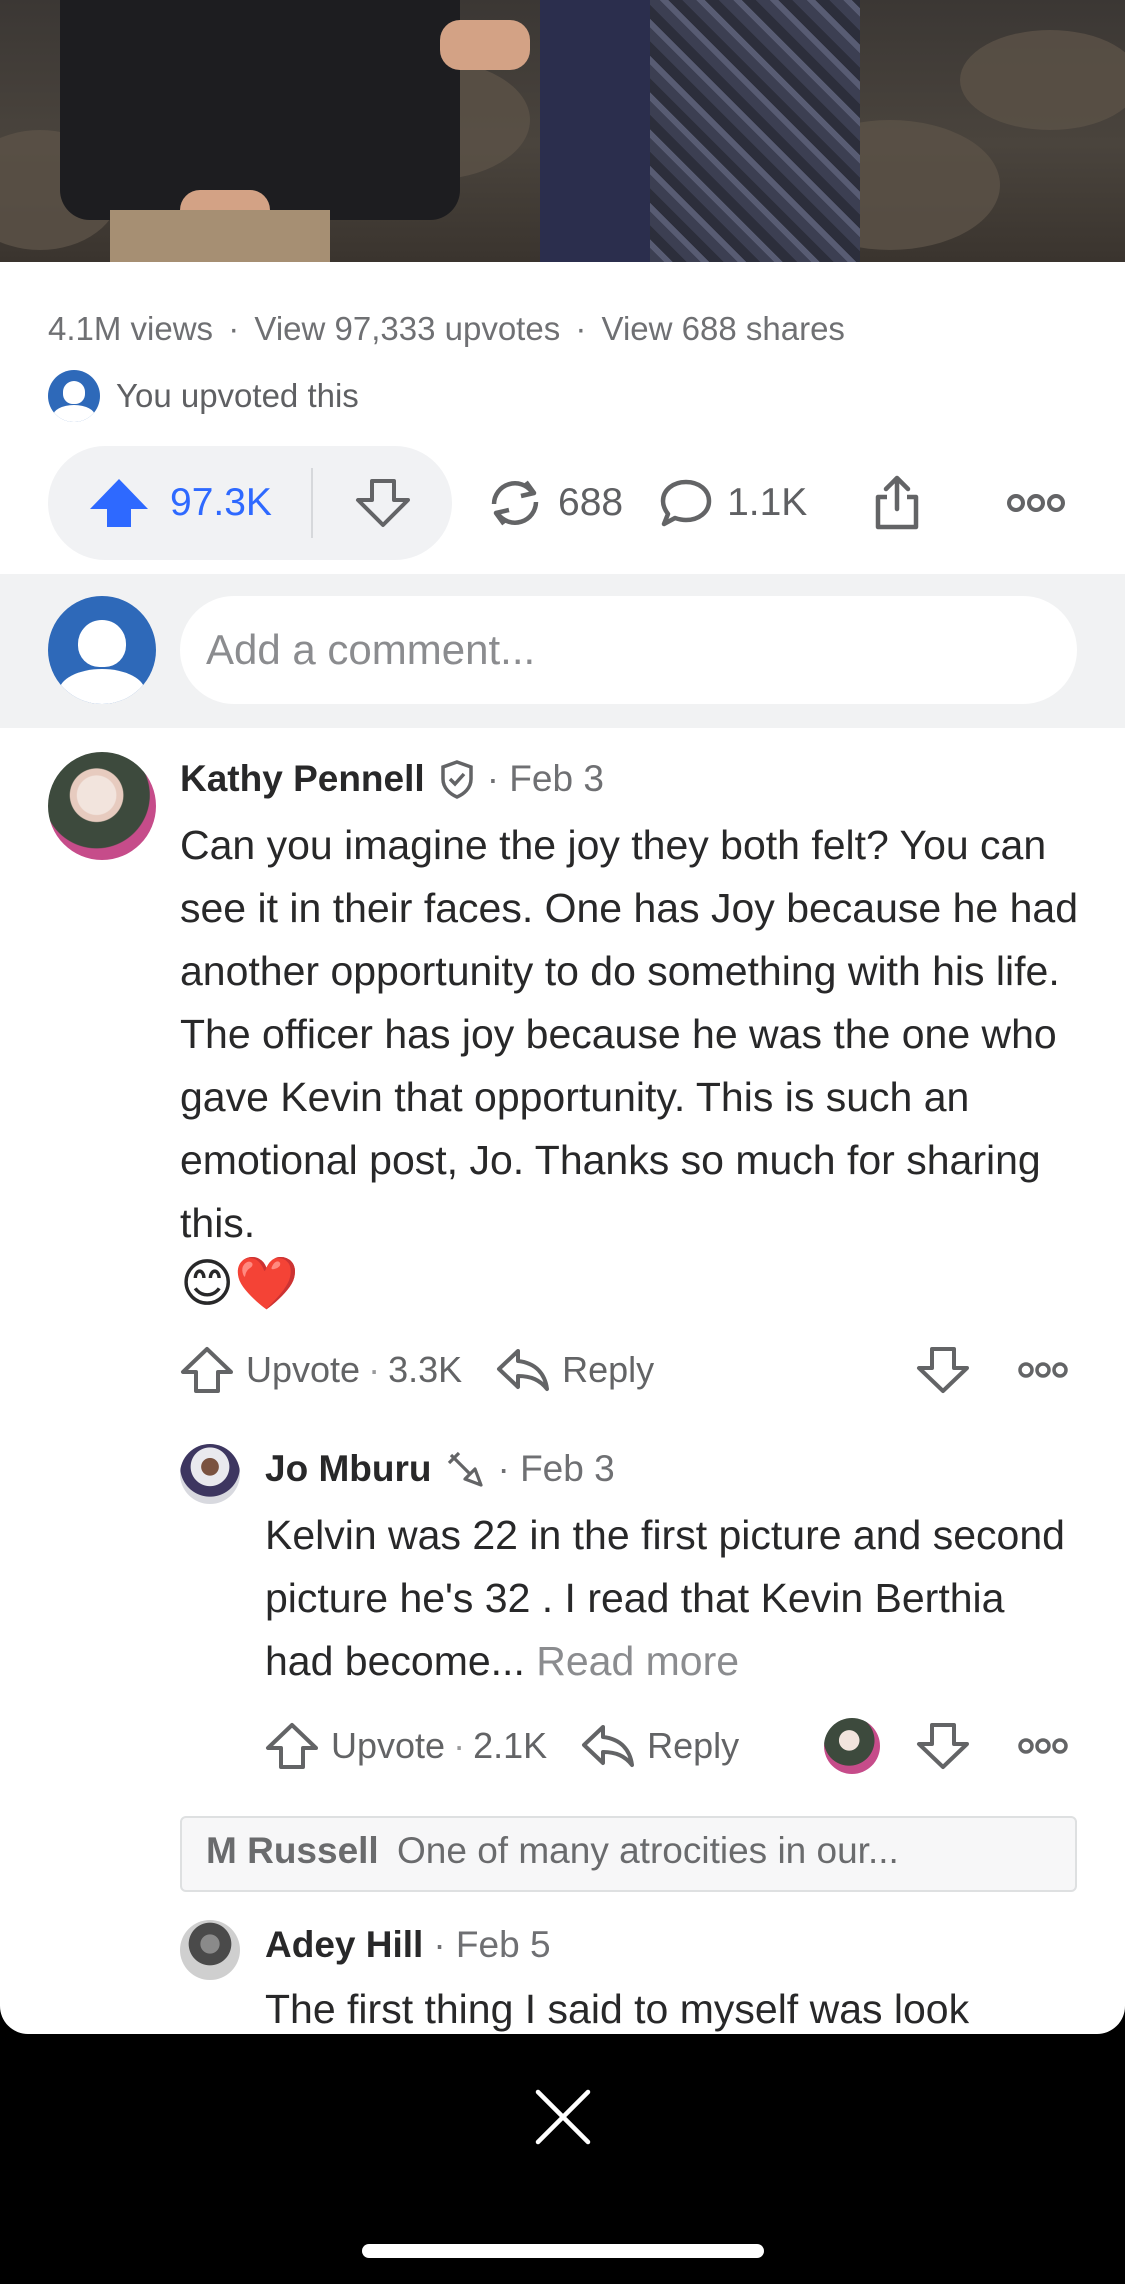 This screenshot has width=1125, height=2284. I want to click on comment-actions: Upvote · 2.1K Reply, so click(672, 1746).